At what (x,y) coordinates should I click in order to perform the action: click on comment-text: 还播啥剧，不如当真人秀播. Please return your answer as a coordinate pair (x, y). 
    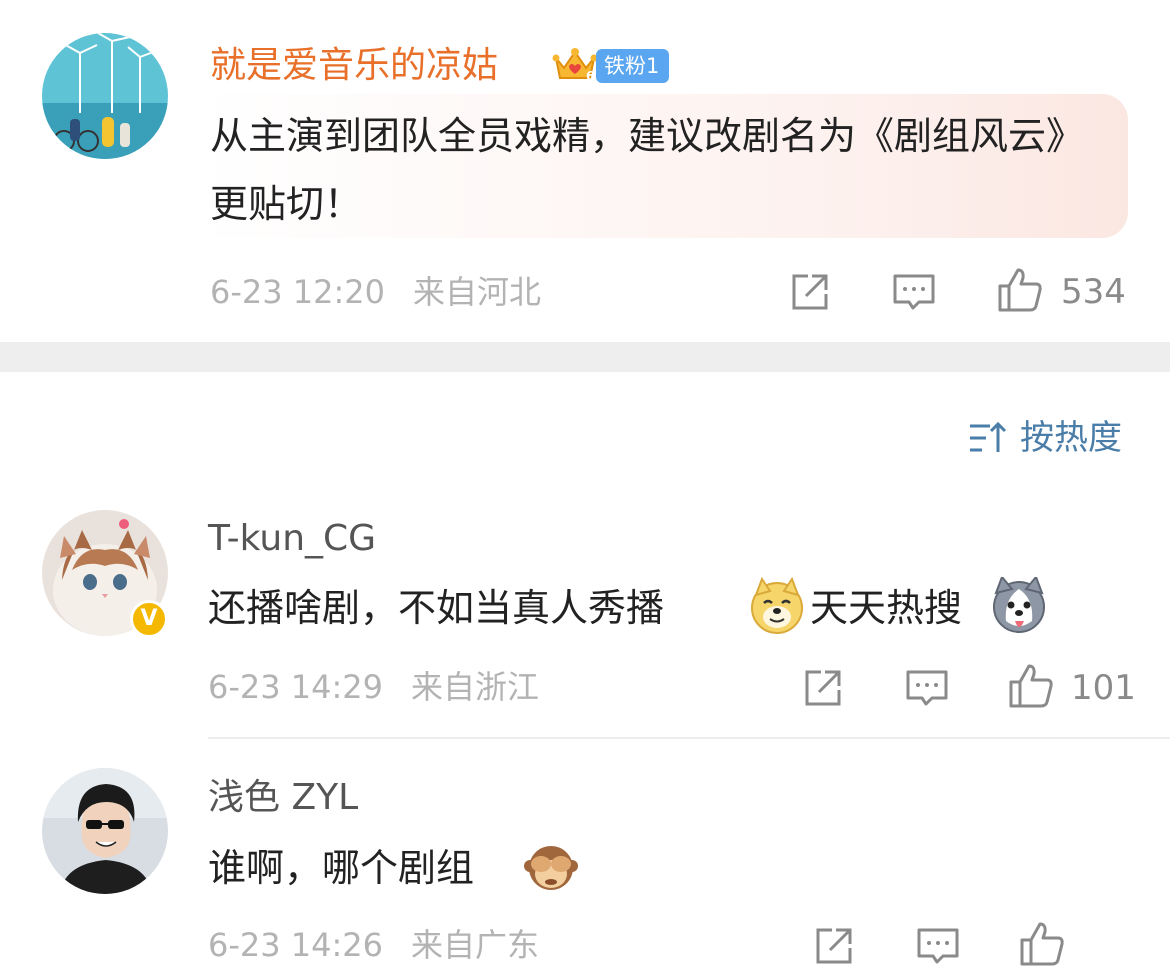
    Looking at the image, I should click on (436, 608).